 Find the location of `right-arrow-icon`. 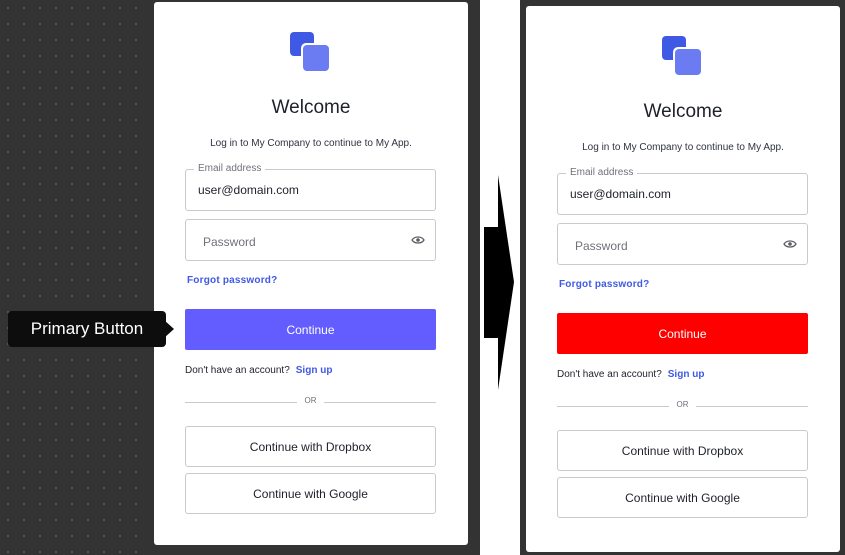

right-arrow-icon is located at coordinates (499, 282).